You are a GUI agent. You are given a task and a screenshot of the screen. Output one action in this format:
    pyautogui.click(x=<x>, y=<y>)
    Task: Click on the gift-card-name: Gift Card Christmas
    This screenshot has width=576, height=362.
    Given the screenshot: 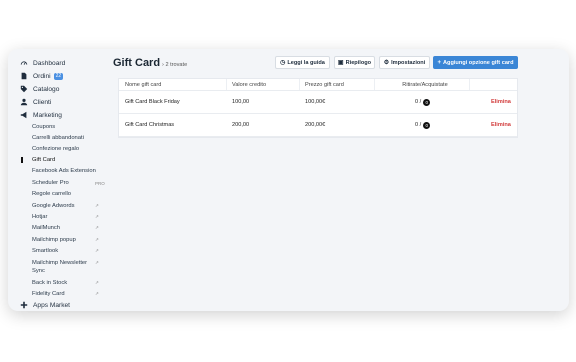 What is the action you would take?
    pyautogui.click(x=150, y=125)
    